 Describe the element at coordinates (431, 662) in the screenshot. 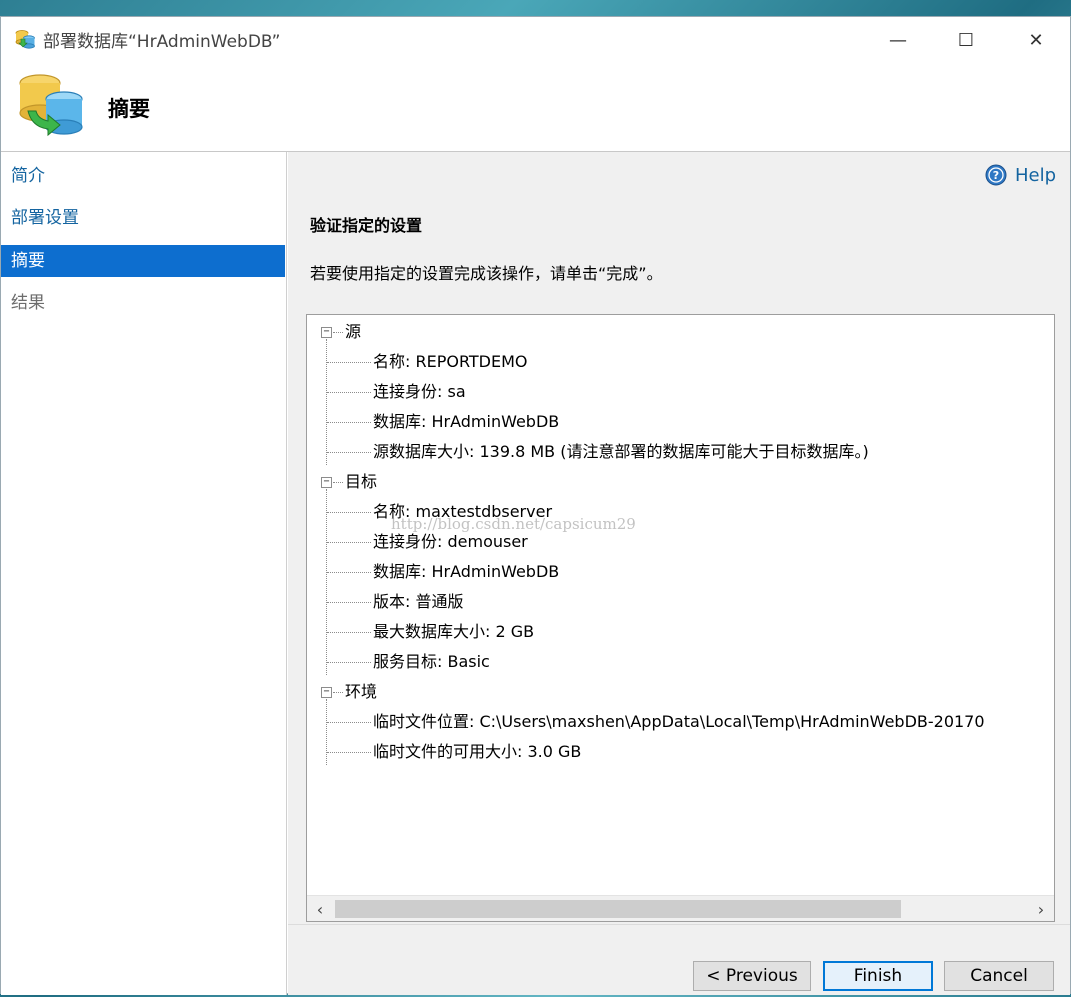

I see `tree-item: 服务目标: Basic` at that location.